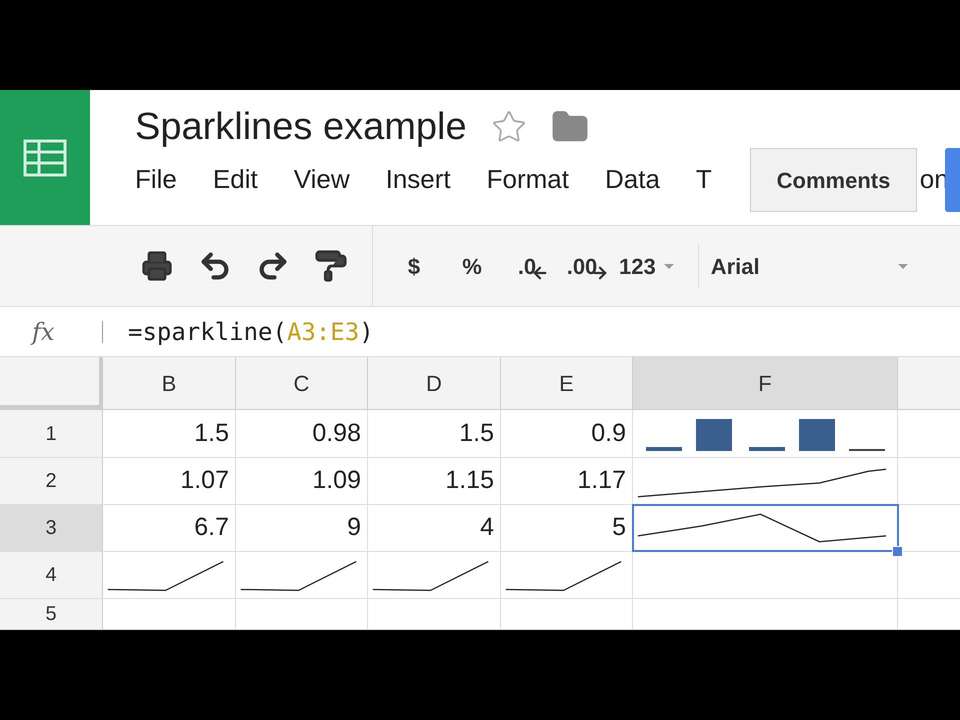 The height and width of the screenshot is (720, 960). I want to click on paint-roller-icon, so click(331, 266).